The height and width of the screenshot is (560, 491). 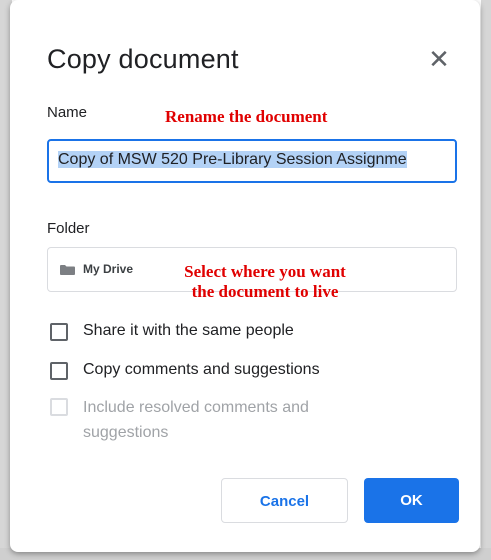 What do you see at coordinates (201, 369) in the screenshot?
I see `copy-comments-label: Copy comments and suggestions` at bounding box center [201, 369].